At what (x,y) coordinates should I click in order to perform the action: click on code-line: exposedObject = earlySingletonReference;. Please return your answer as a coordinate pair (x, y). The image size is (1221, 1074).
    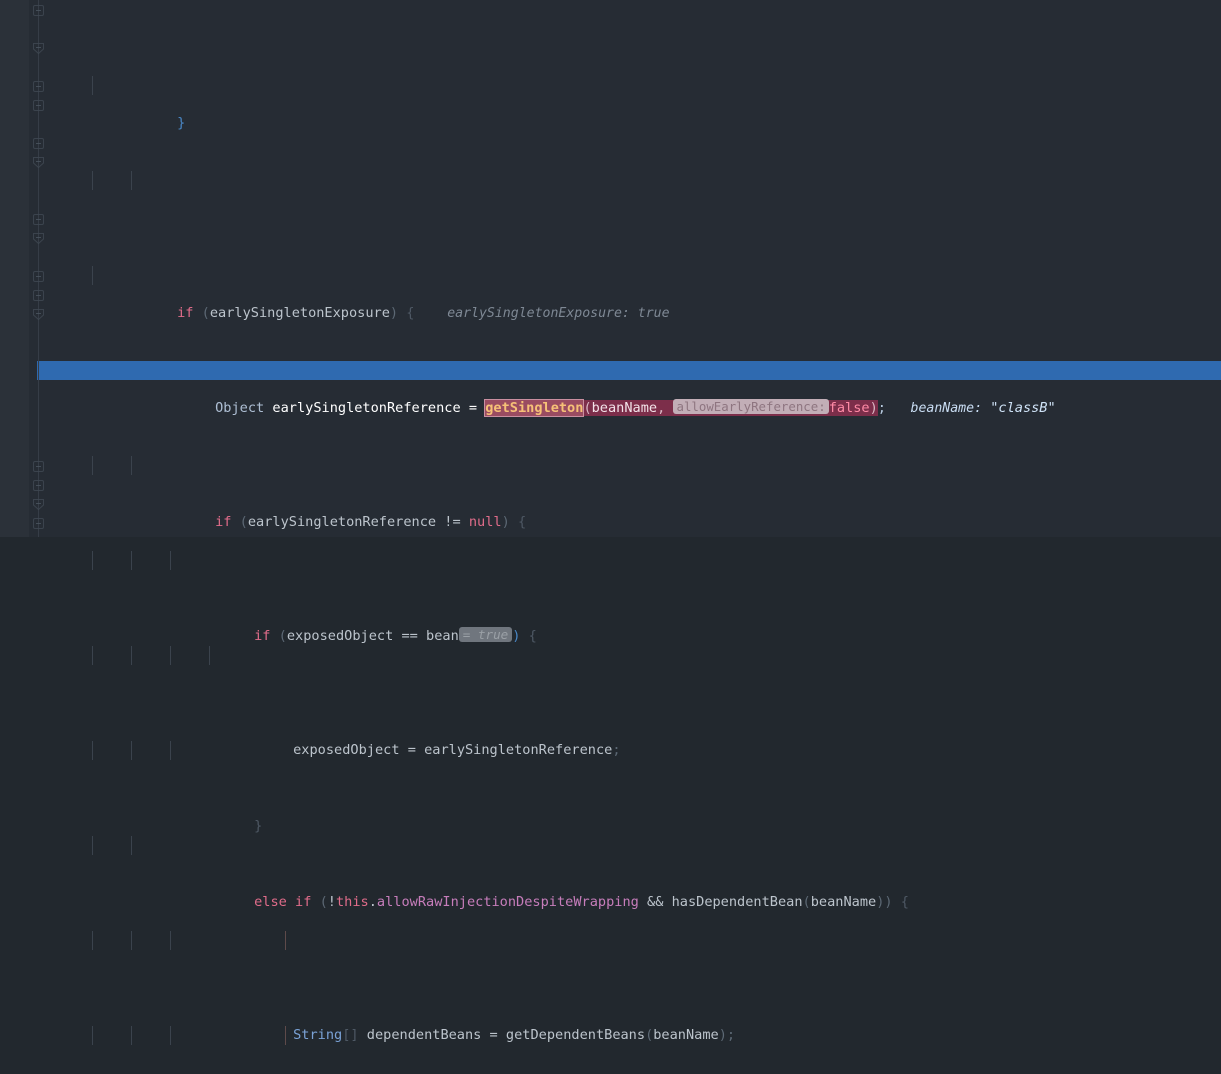
    Looking at the image, I should click on (610, 702).